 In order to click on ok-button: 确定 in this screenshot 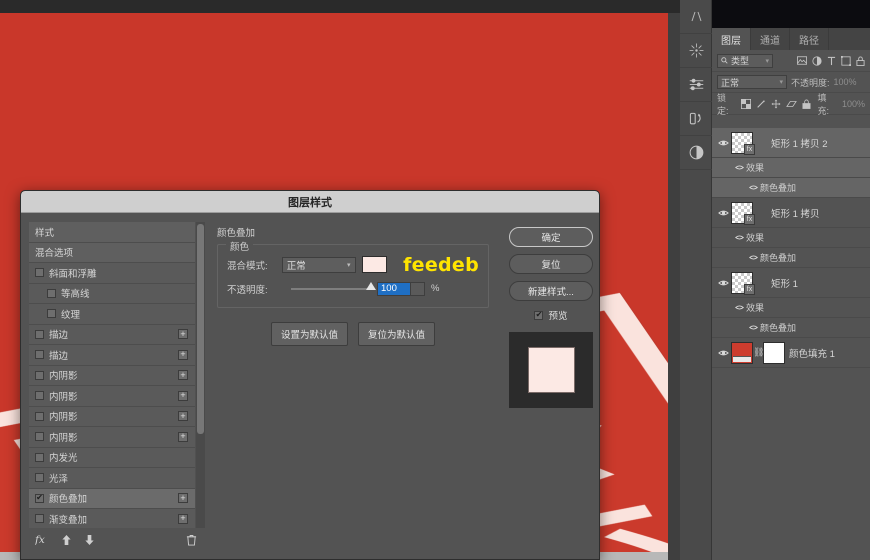, I will do `click(551, 237)`.